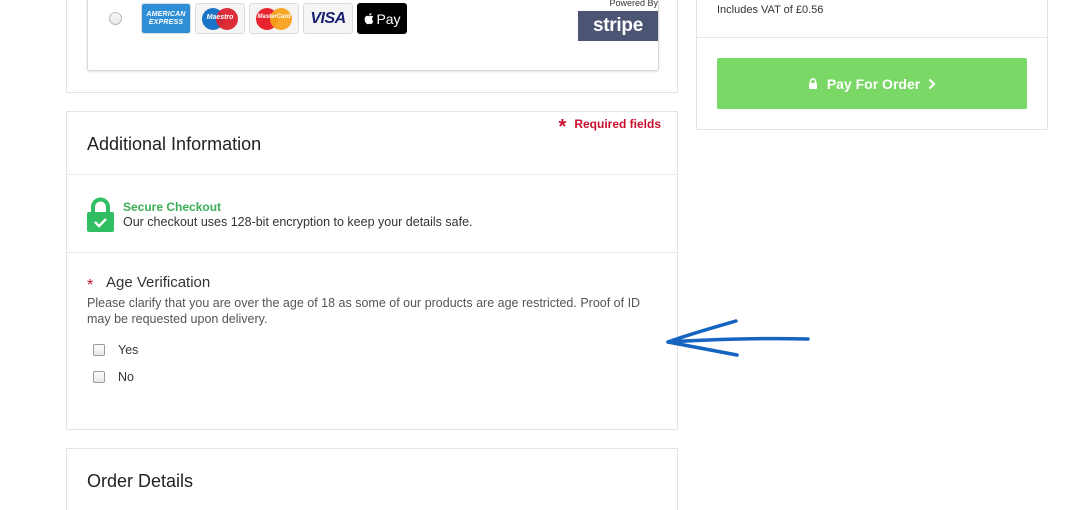  Describe the element at coordinates (372, 479) in the screenshot. I see `order-details-panel: Order Details` at that location.